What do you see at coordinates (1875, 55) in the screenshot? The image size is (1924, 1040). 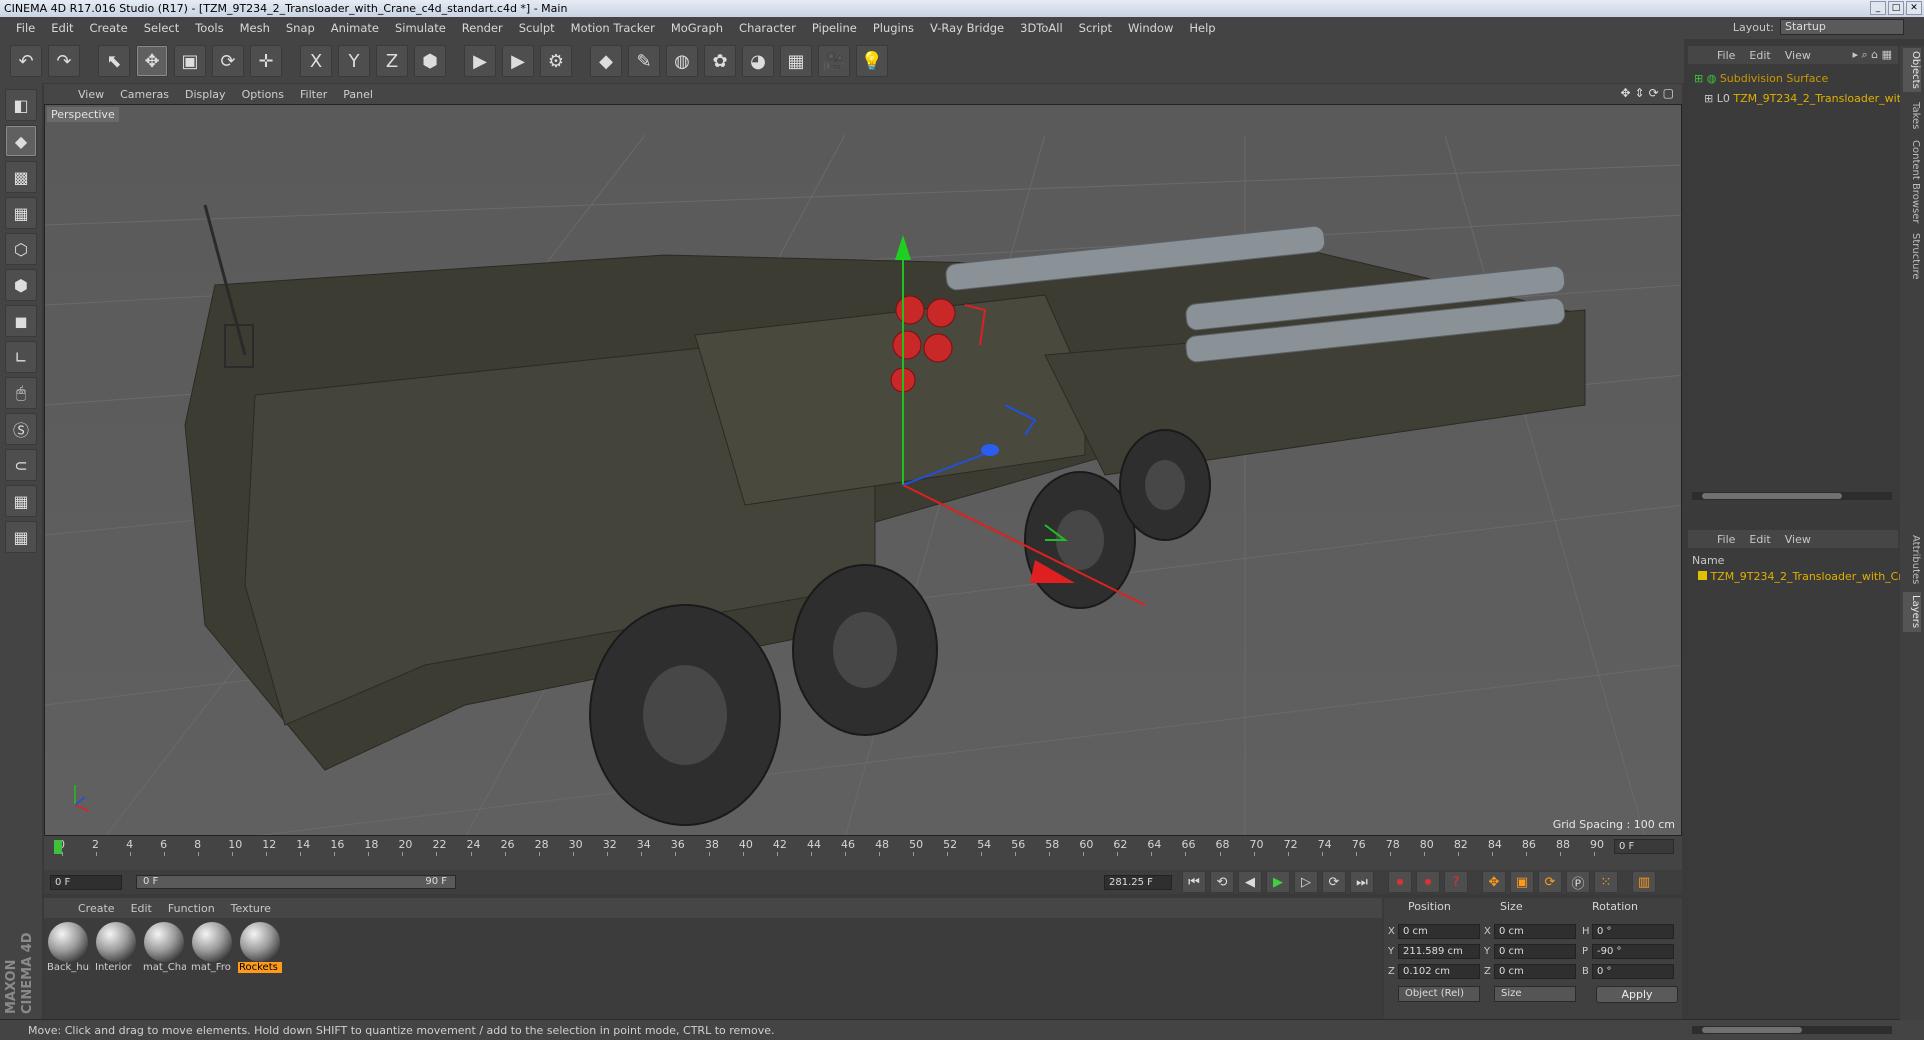 I see `object-manager-nav-icons: ▸ ⌕ ⌂ ▦` at bounding box center [1875, 55].